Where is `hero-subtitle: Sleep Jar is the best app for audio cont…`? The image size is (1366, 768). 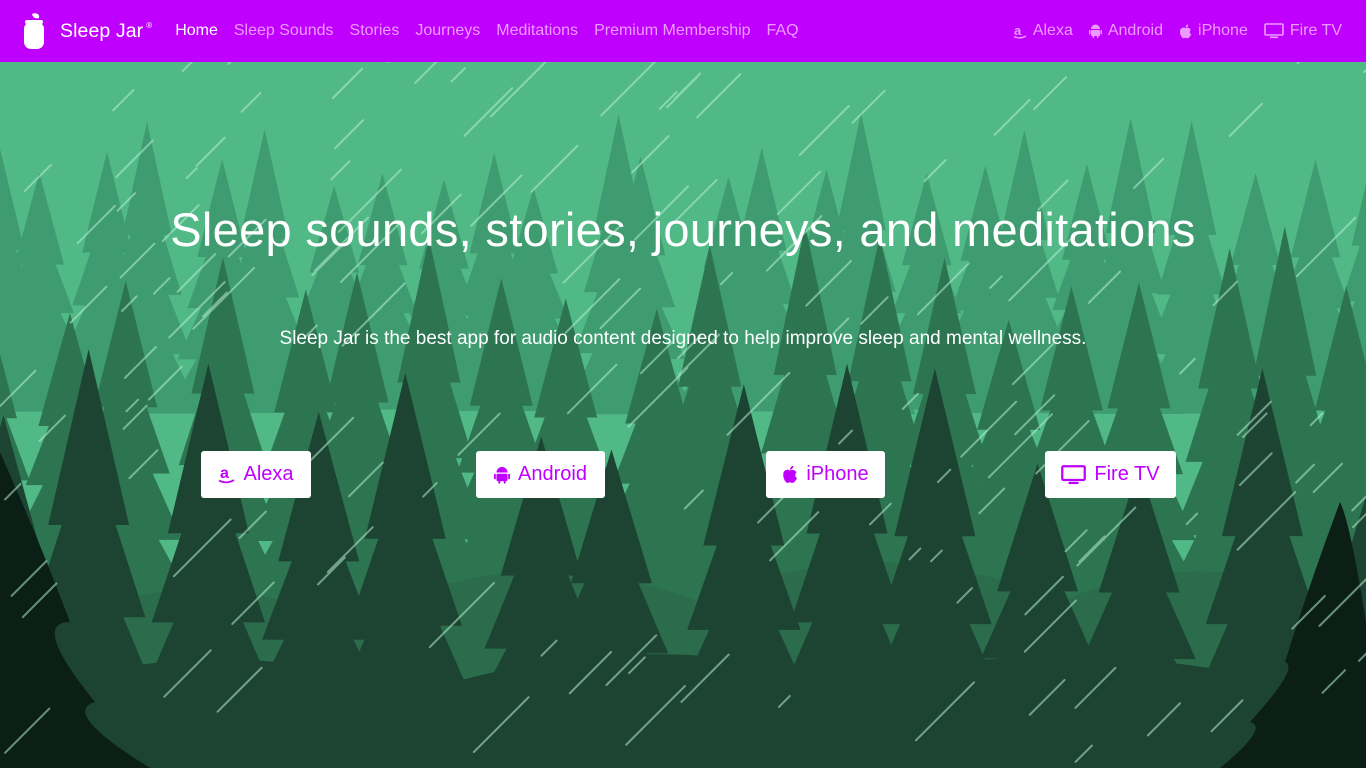
hero-subtitle: Sleep Jar is the best app for audio cont… is located at coordinates (683, 338).